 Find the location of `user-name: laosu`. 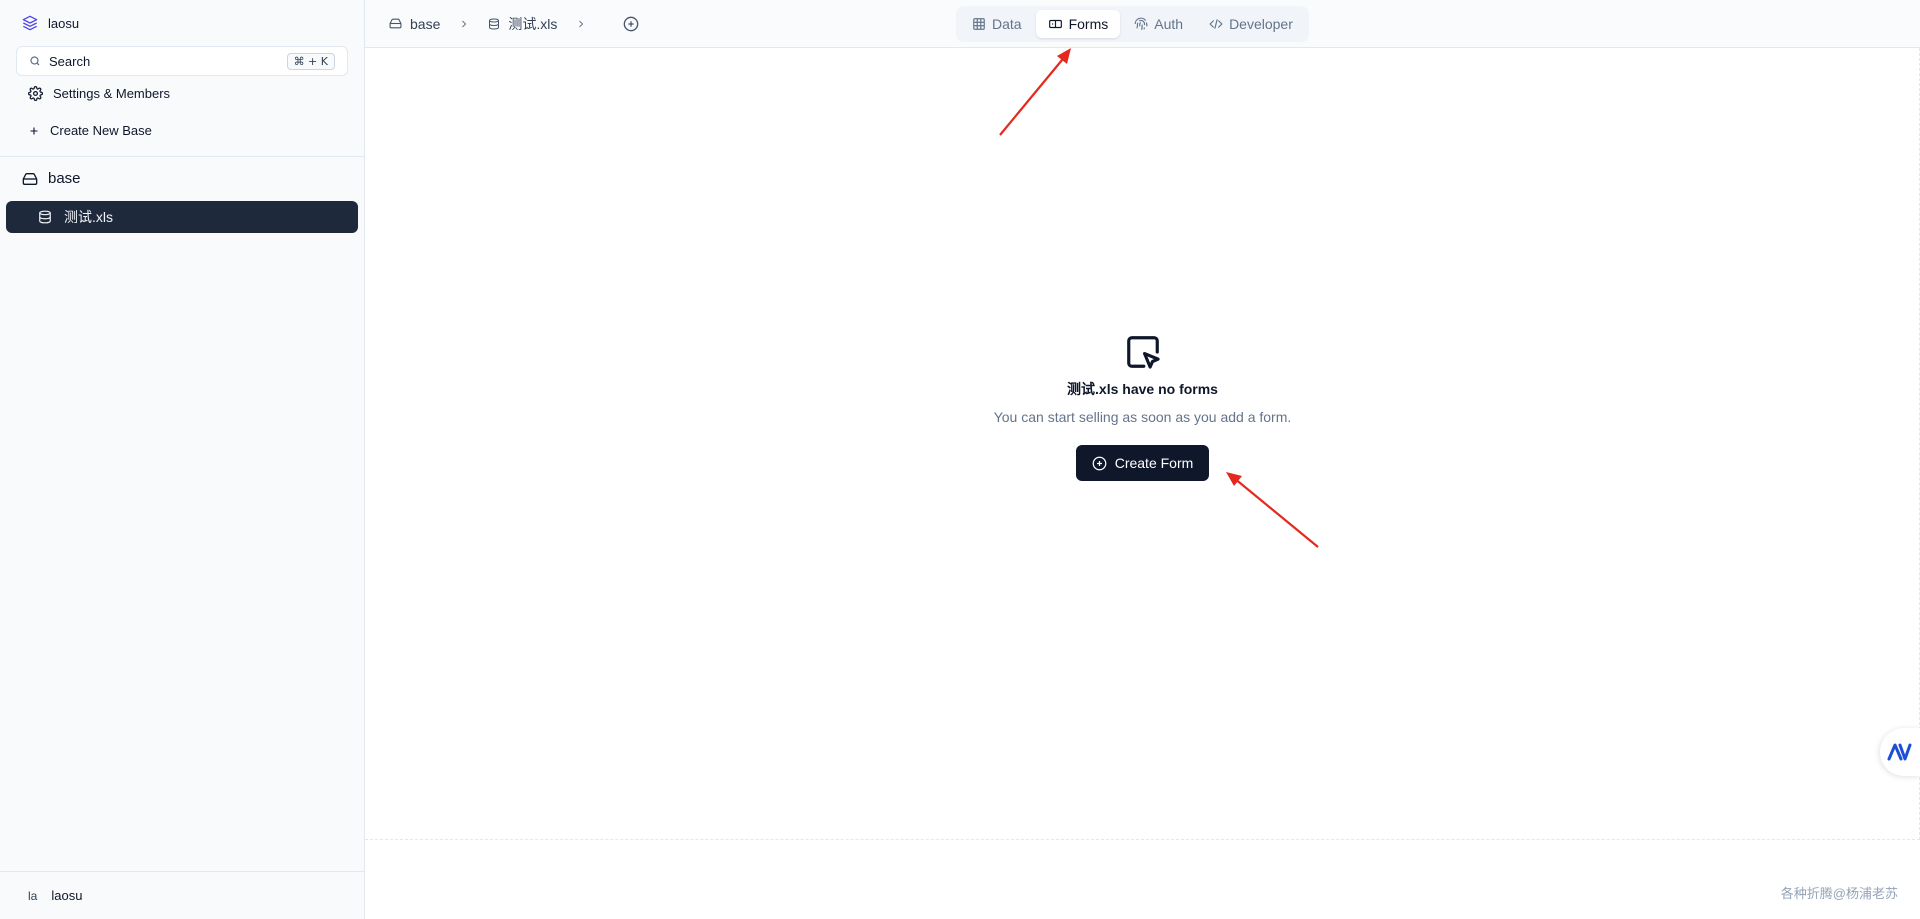

user-name: laosu is located at coordinates (67, 895).